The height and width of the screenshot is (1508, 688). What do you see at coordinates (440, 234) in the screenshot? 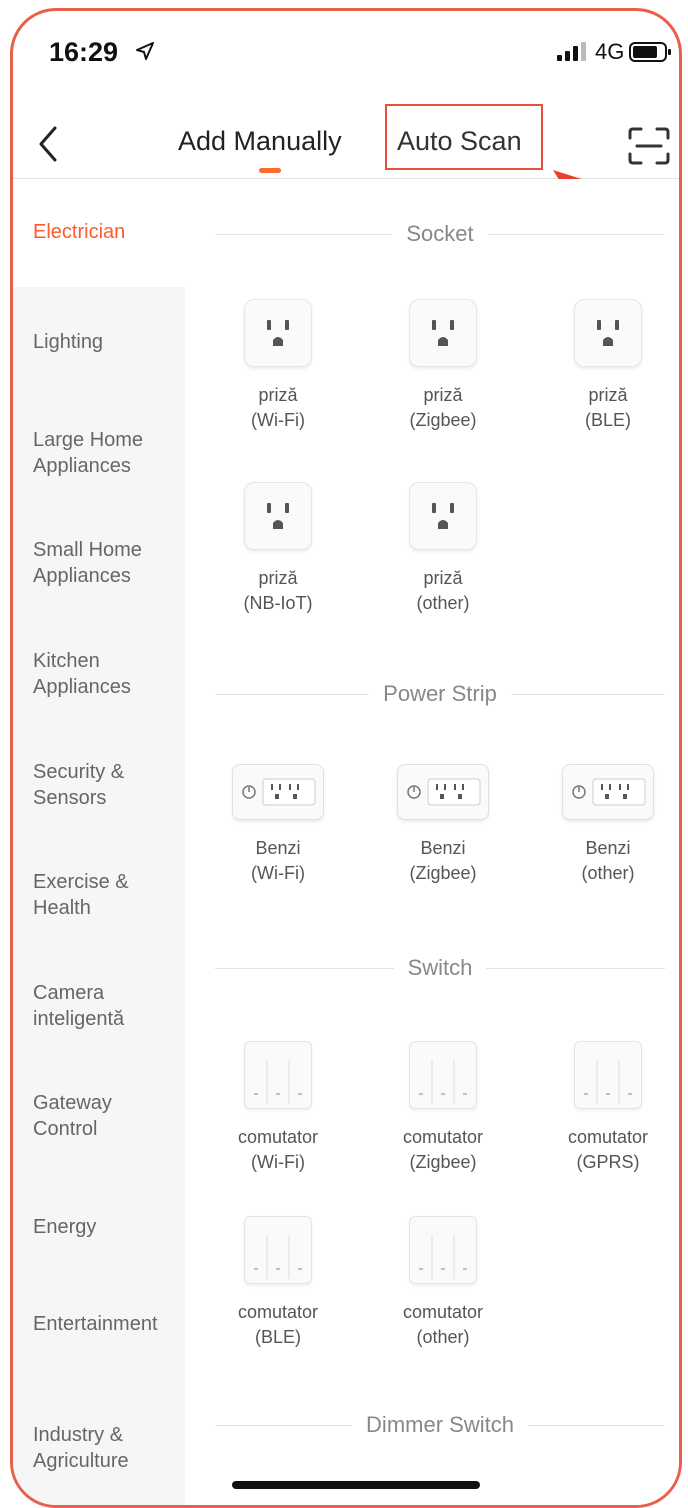
I see `section-title-socket: Socket` at bounding box center [440, 234].